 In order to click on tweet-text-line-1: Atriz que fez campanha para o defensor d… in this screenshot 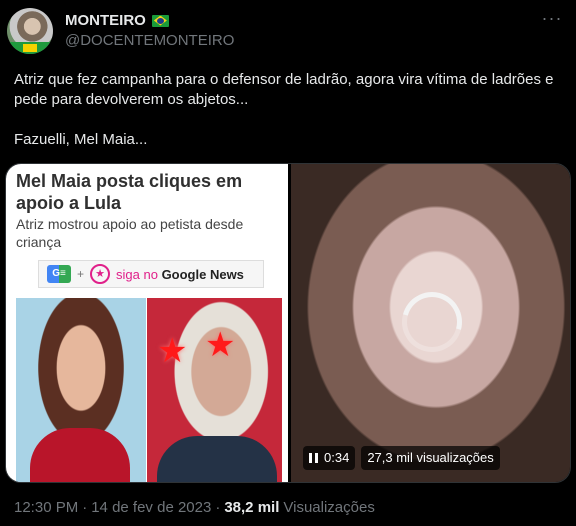, I will do `click(284, 89)`.